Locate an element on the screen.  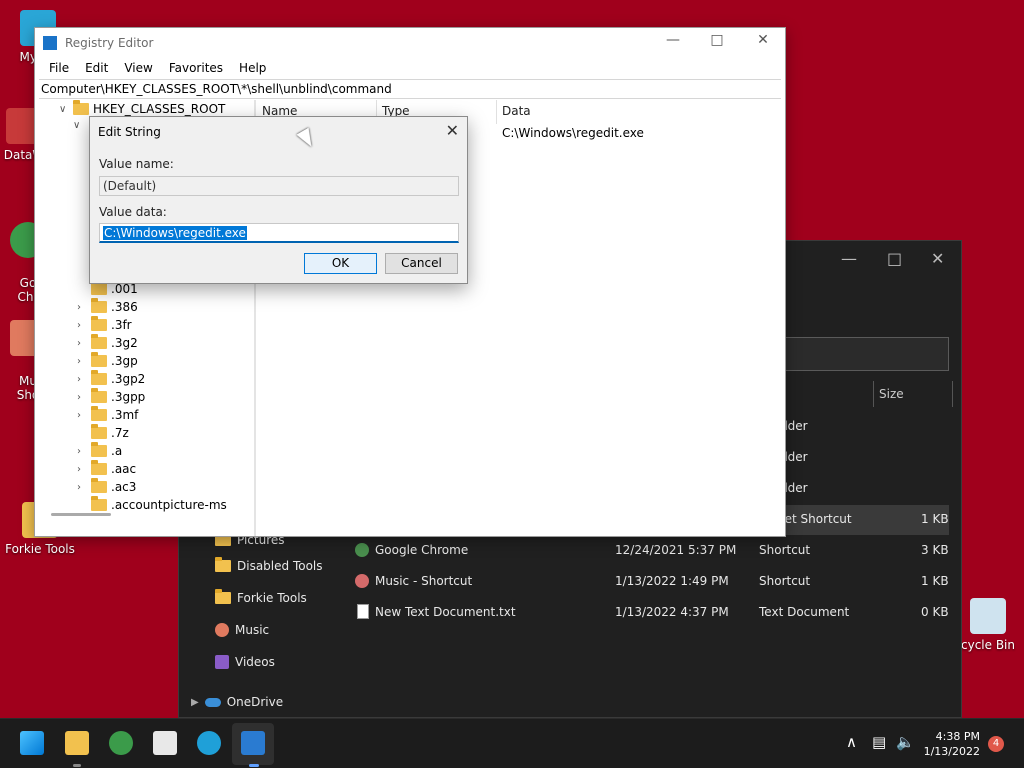
nav-item-forkie-tools: Forkie Tools is located at coordinates (261, 597).